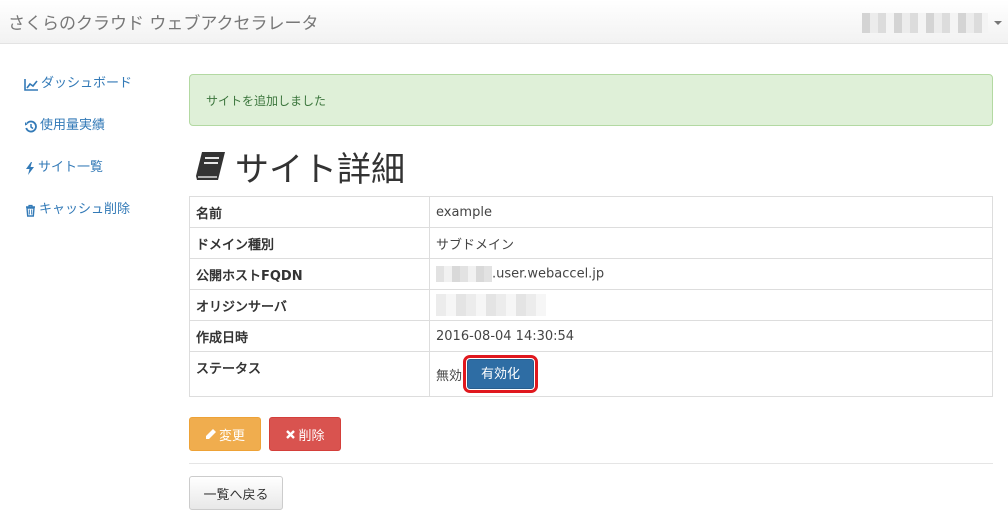 Image resolution: width=1008 pixels, height=521 pixels. Describe the element at coordinates (711, 305) in the screenshot. I see `origin-value` at that location.